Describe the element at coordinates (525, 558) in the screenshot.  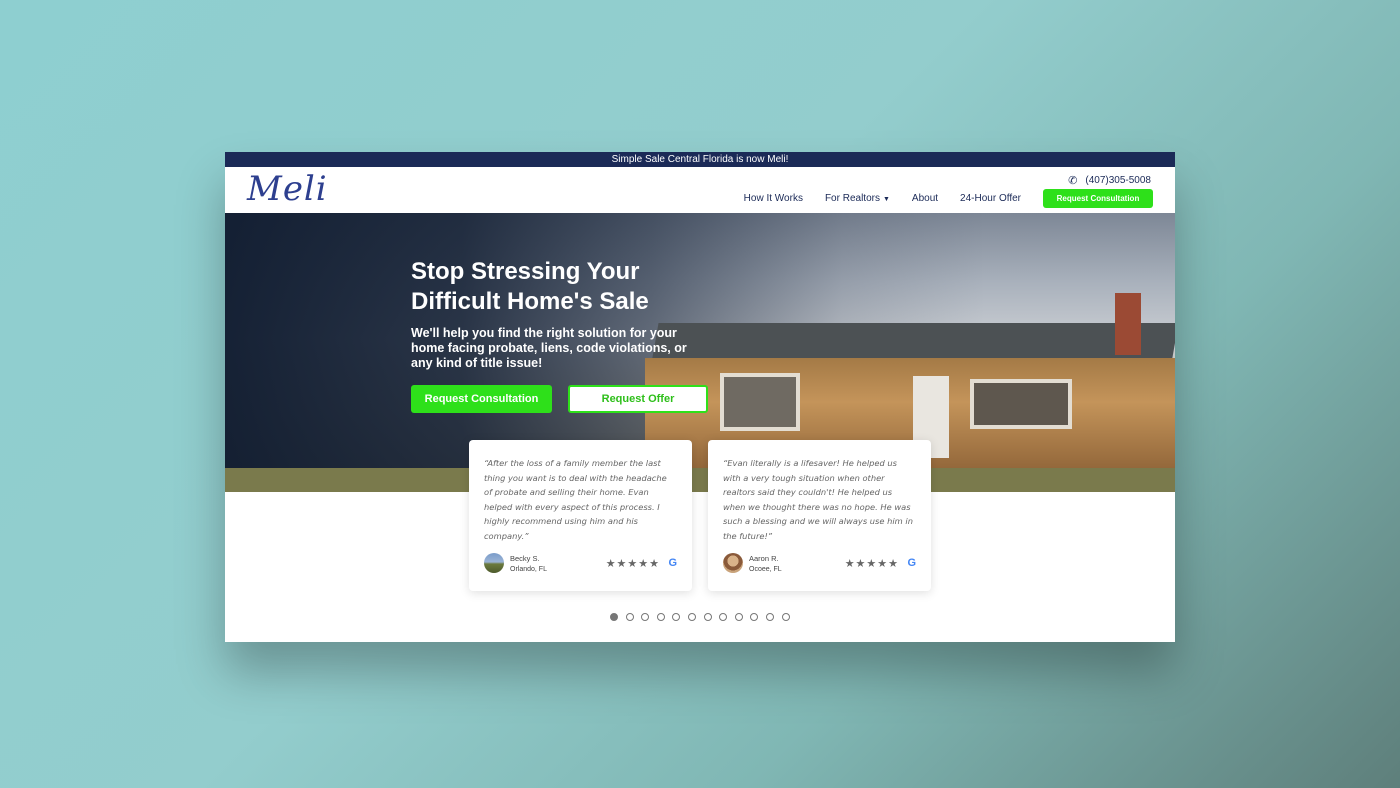
I see `reviewer-name: Becky S.` at that location.